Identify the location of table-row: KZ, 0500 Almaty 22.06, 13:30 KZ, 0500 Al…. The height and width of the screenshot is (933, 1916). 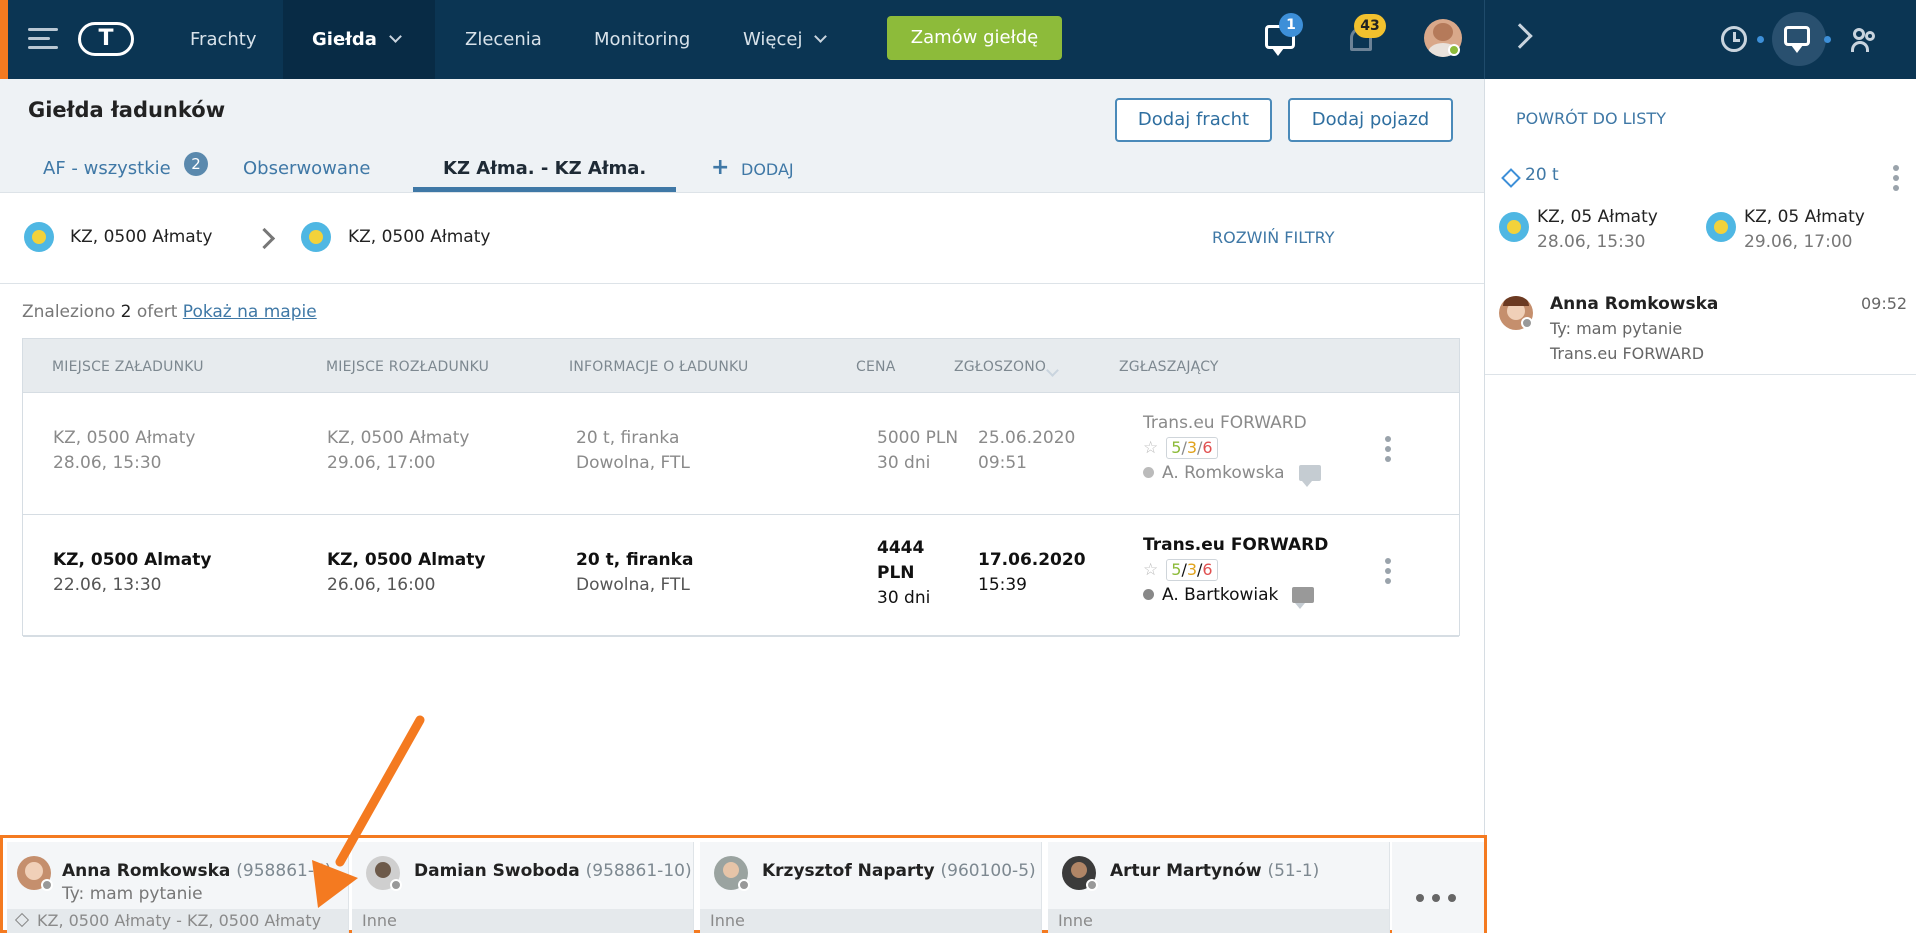
(741, 576).